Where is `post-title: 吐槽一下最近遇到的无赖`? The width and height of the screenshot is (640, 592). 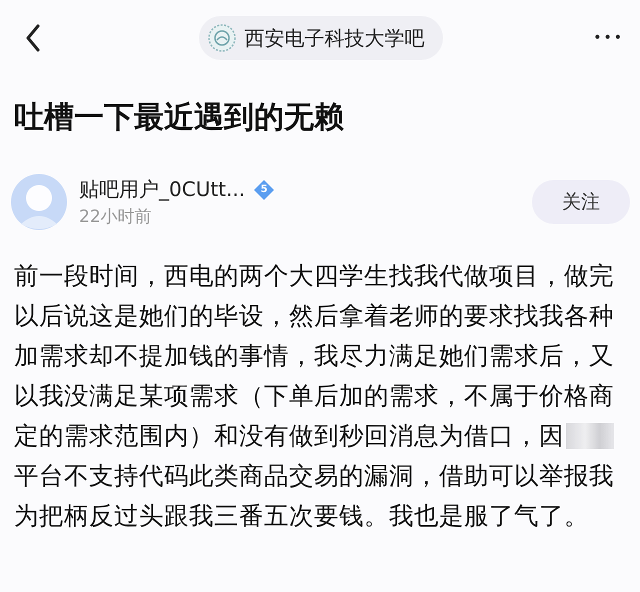
post-title: 吐槽一下最近遇到的无赖 is located at coordinates (179, 118).